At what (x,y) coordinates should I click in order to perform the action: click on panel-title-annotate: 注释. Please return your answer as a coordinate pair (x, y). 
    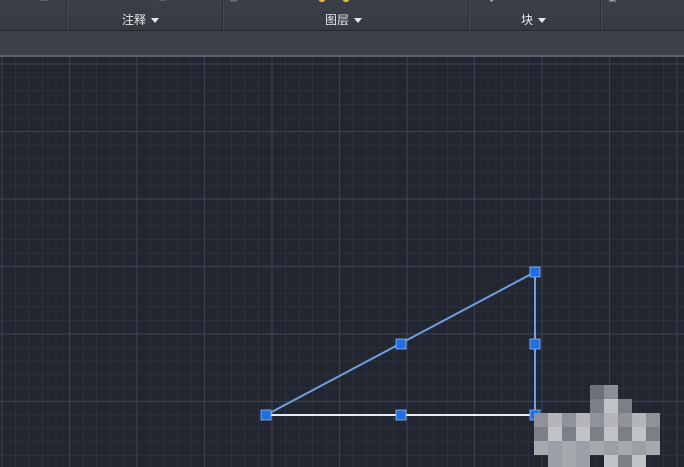
    Looking at the image, I should click on (141, 20).